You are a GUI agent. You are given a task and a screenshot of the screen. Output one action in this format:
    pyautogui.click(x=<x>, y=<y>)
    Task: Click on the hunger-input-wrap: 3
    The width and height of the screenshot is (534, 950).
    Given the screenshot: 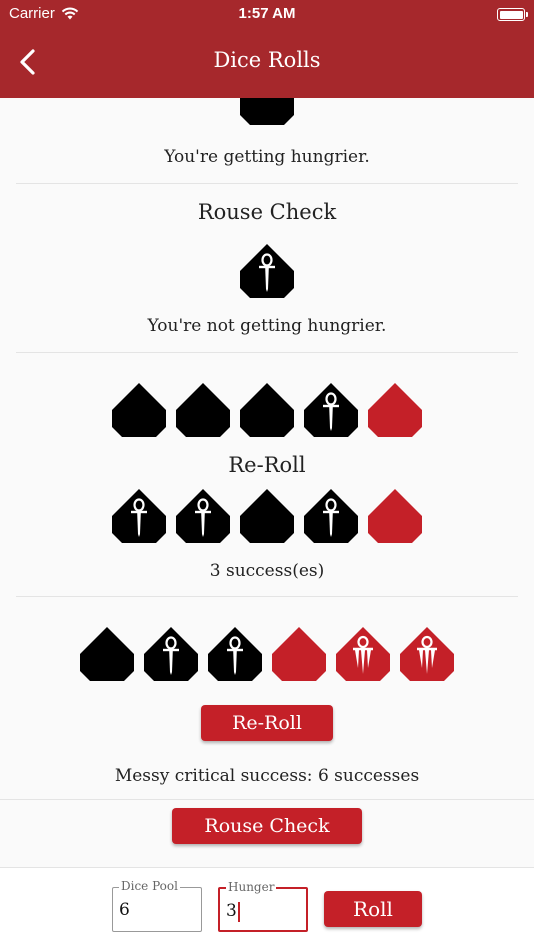 What is the action you would take?
    pyautogui.click(x=233, y=911)
    